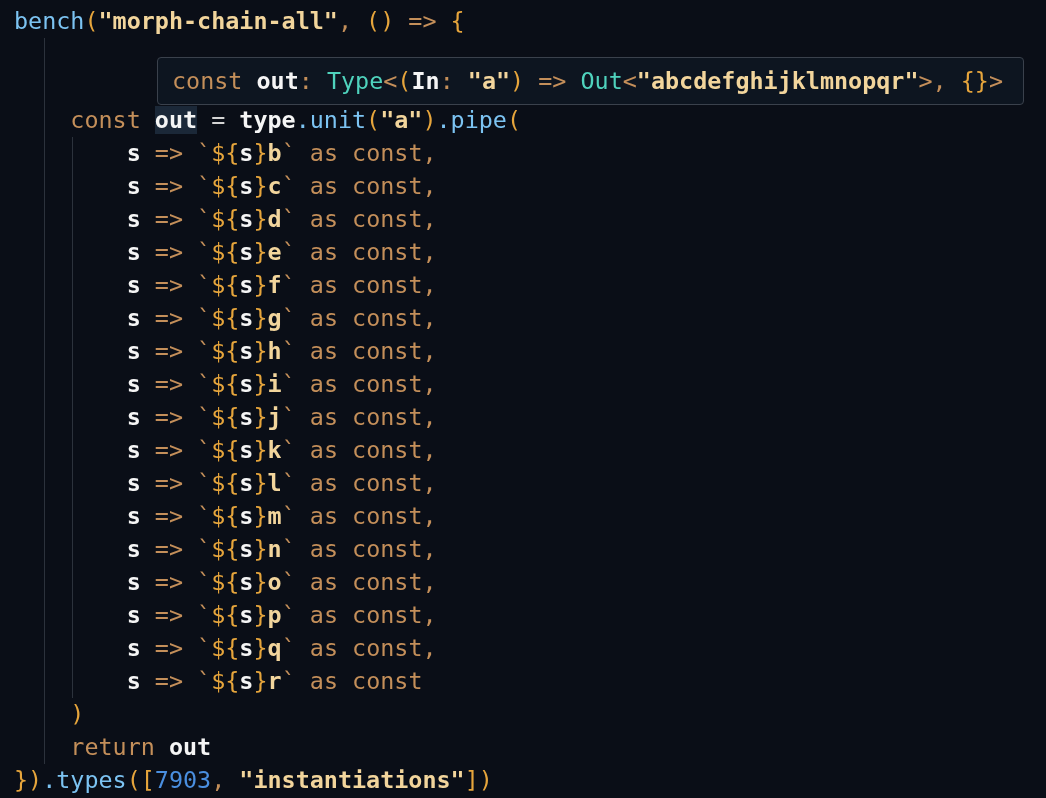 The width and height of the screenshot is (1046, 798). I want to click on string-literal: n, so click(274, 549).